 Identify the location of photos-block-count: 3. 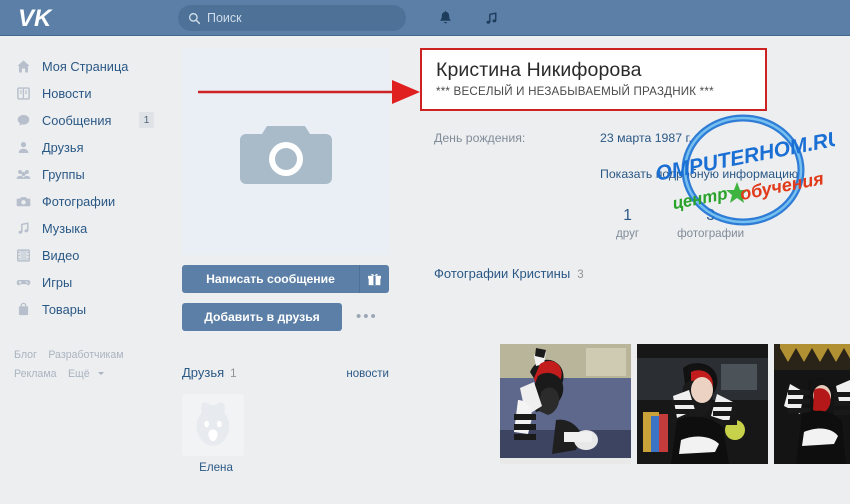
(580, 275).